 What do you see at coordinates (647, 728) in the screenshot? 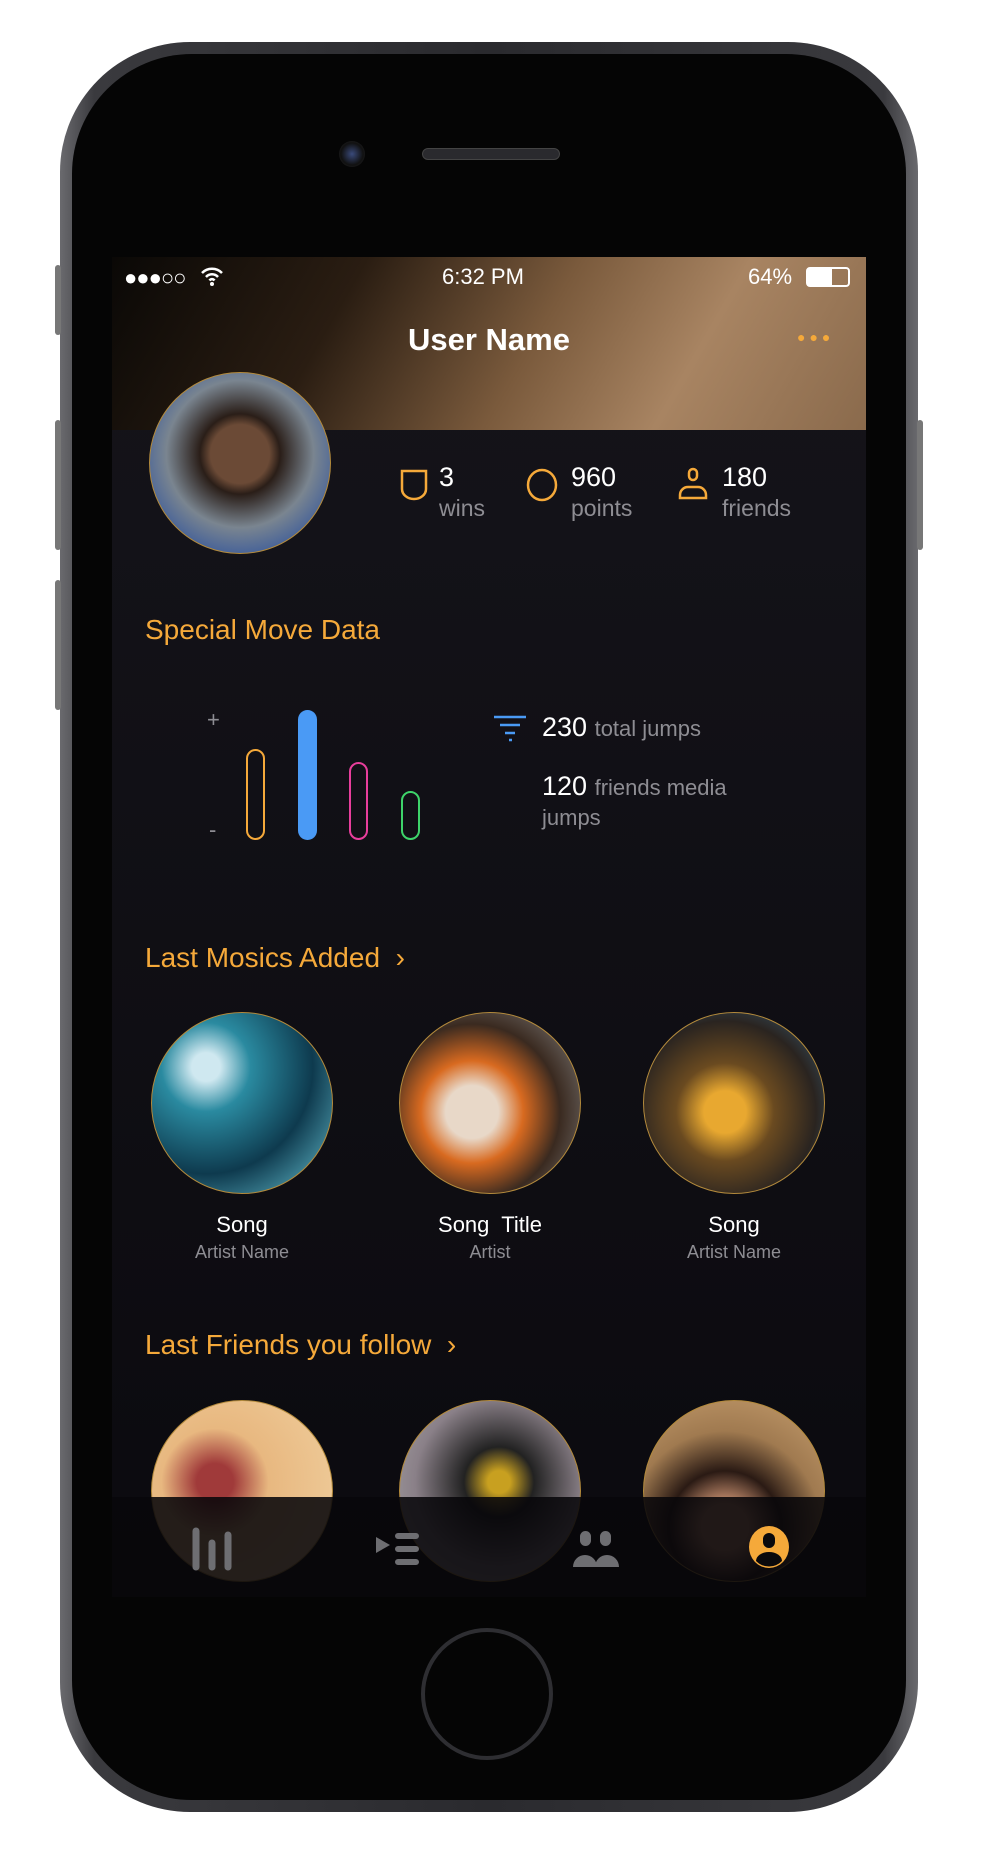
I see `total-jumps-label: total jumps` at bounding box center [647, 728].